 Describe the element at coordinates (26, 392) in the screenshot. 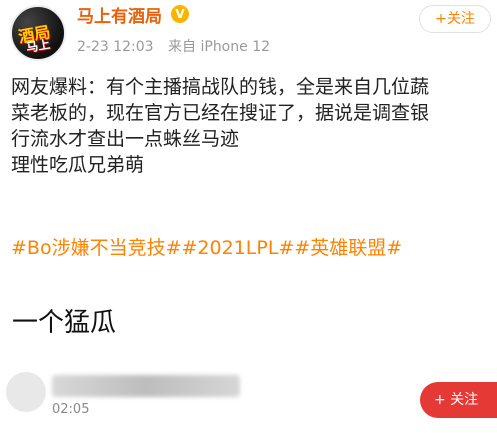

I see `bottom-avatar` at that location.